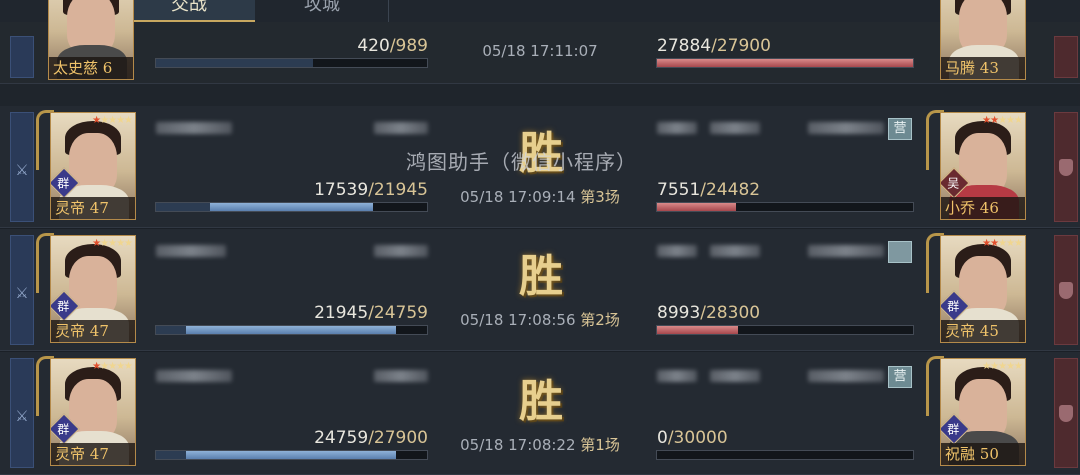 This screenshot has width=1080, height=475. Describe the element at coordinates (983, 40) in the screenshot. I see `defender-hero-card: 马腾 43` at that location.